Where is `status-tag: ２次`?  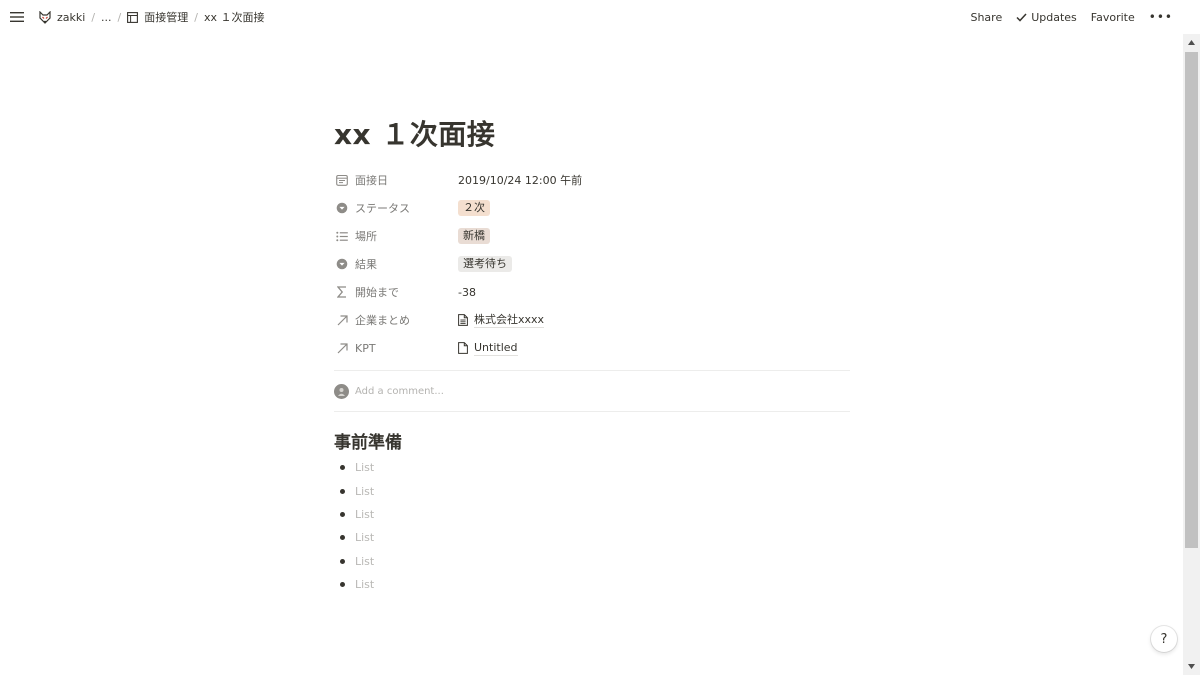
status-tag: ２次 is located at coordinates (474, 208).